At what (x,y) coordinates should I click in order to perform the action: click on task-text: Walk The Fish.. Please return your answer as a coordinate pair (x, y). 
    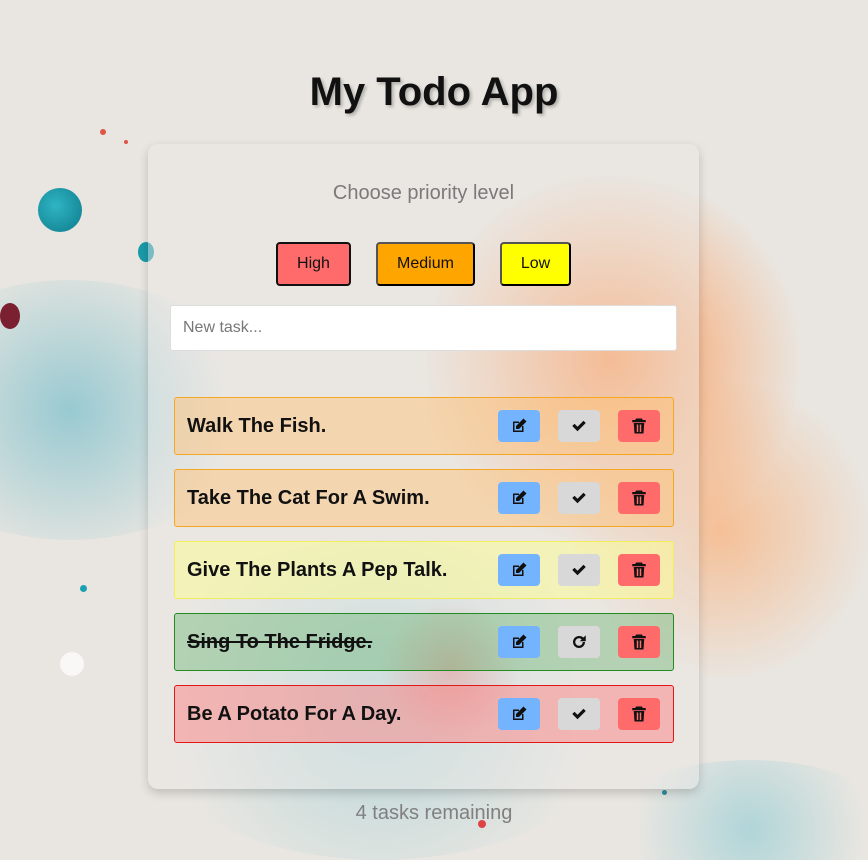
    Looking at the image, I should click on (257, 426).